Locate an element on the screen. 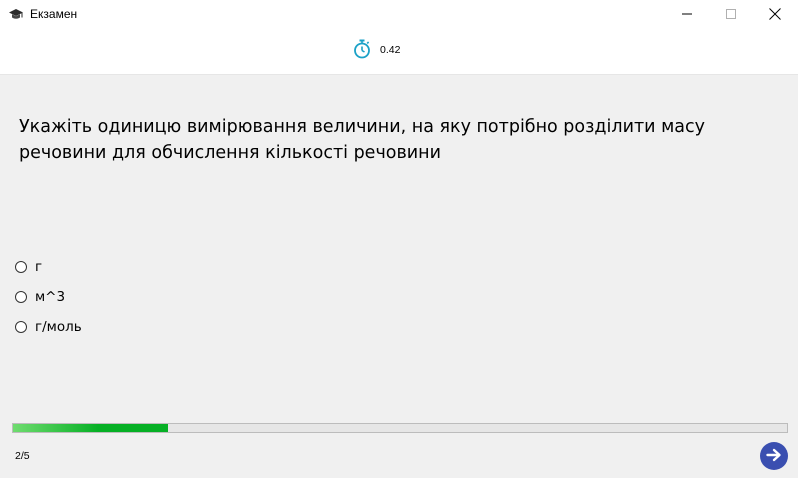 The width and height of the screenshot is (798, 478). graduation-cap-icon is located at coordinates (16, 14).